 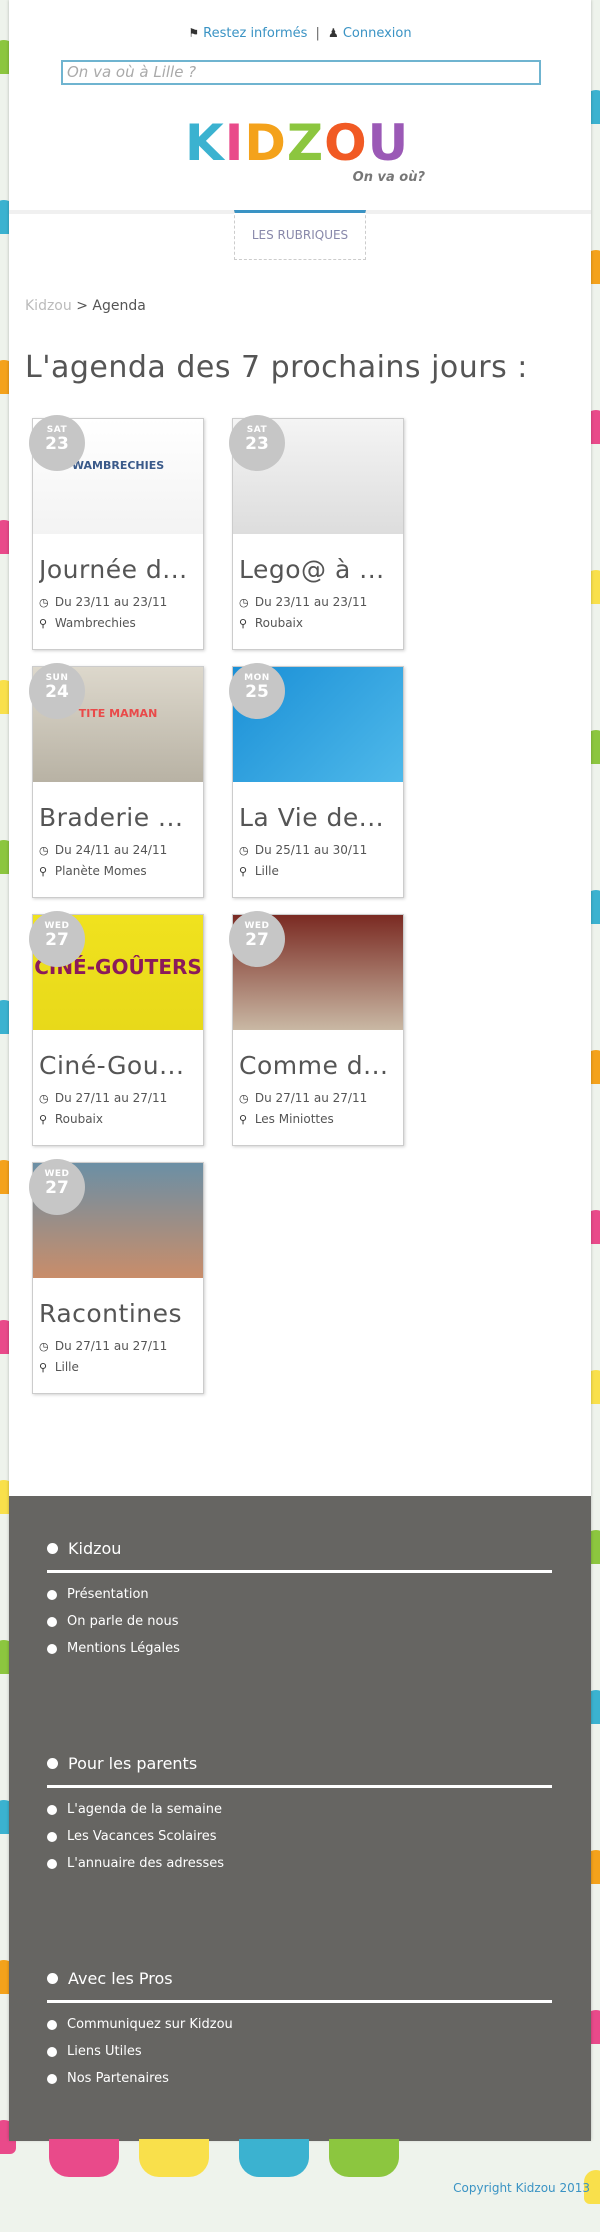 I want to click on event-place-text: Wambrechies, so click(x=95, y=623).